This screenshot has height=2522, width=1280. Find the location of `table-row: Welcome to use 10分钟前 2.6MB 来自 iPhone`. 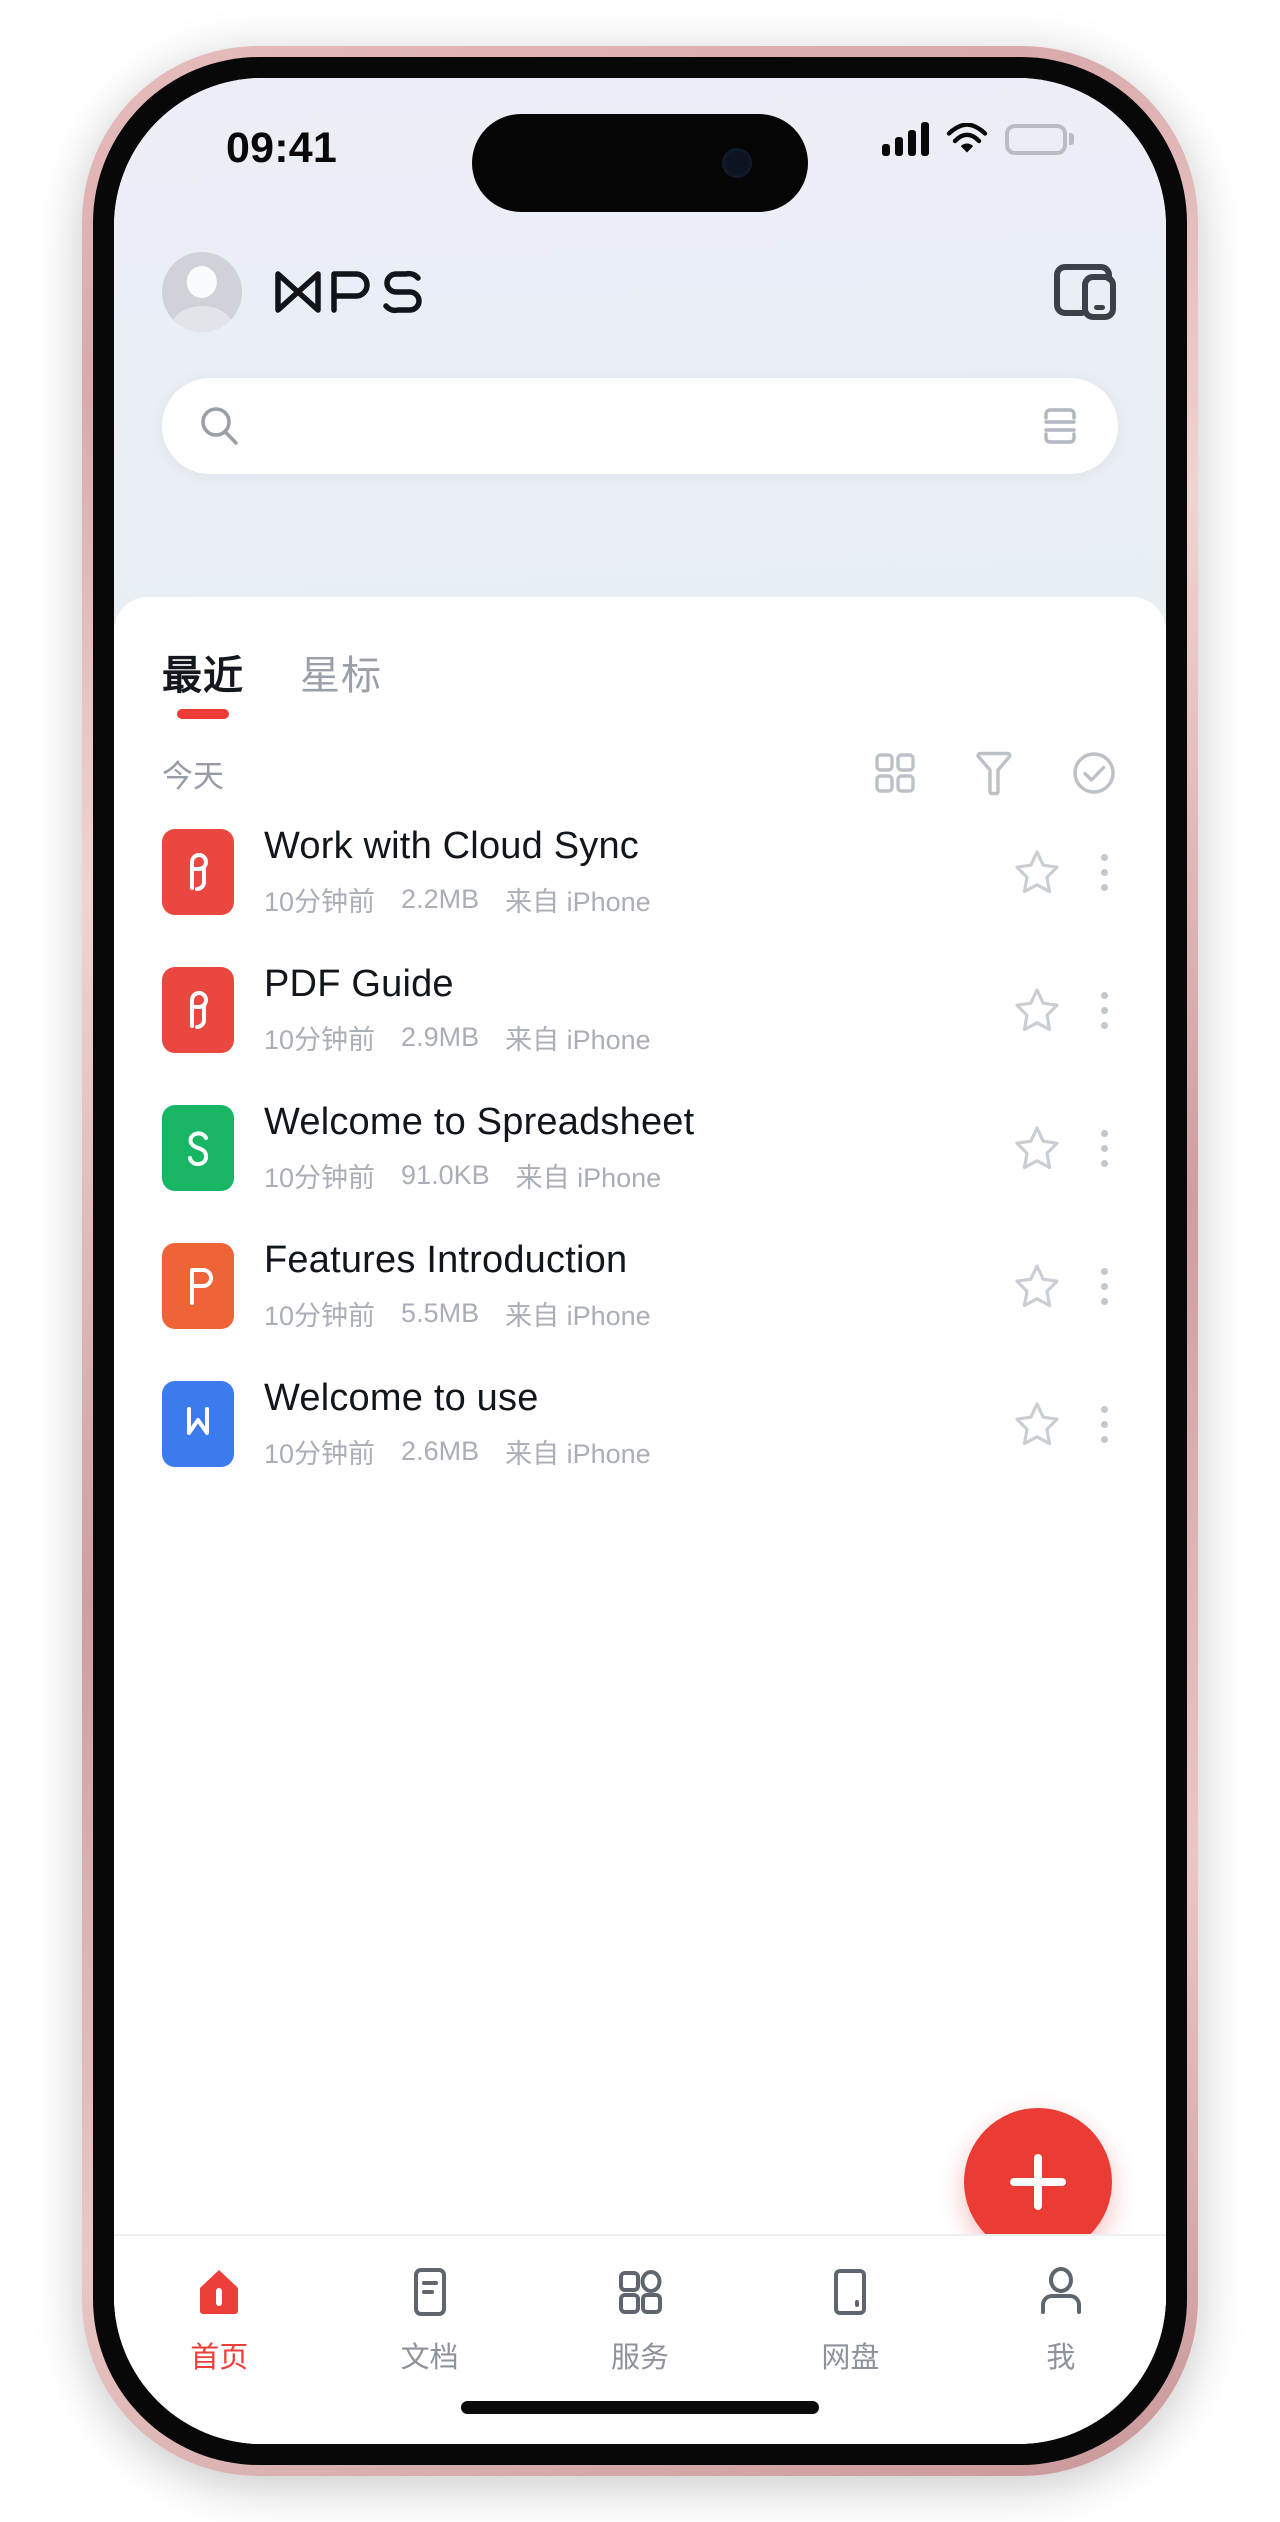

table-row: Welcome to use 10分钟前 2.6MB 来自 iPhone is located at coordinates (640, 1424).